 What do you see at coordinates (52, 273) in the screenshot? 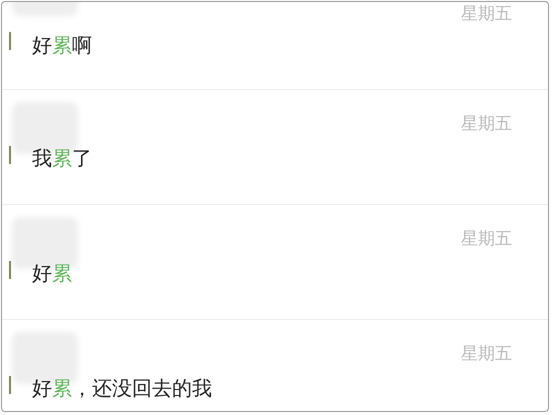
I see `message-text: 好累` at bounding box center [52, 273].